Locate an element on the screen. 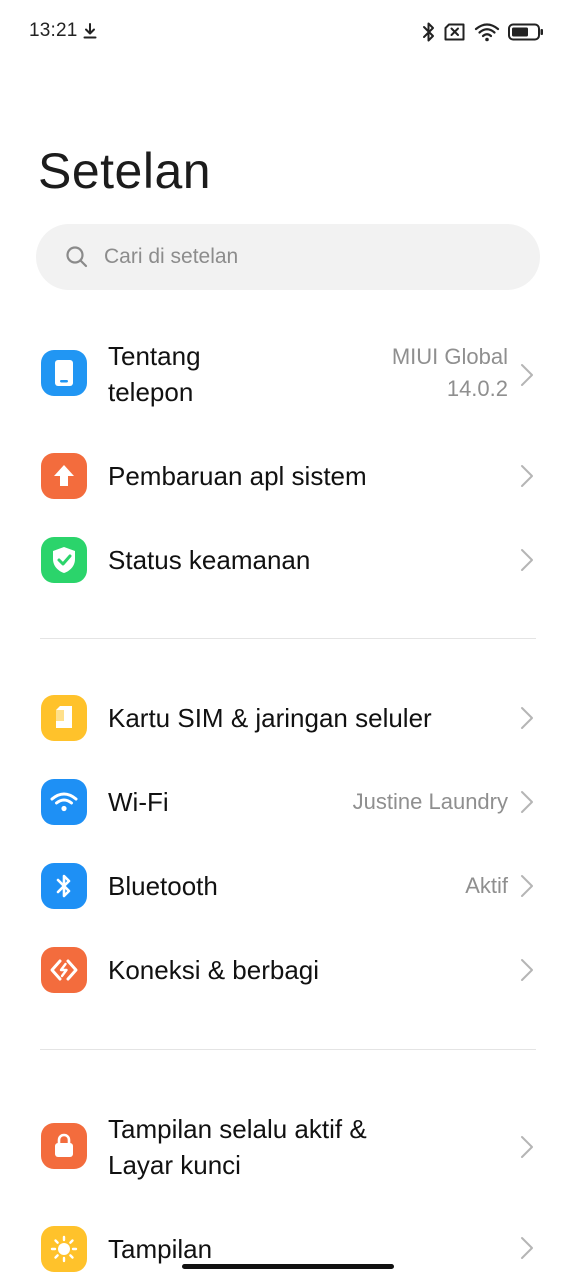 This screenshot has width=576, height=1280. sim-card-icon is located at coordinates (64, 718).